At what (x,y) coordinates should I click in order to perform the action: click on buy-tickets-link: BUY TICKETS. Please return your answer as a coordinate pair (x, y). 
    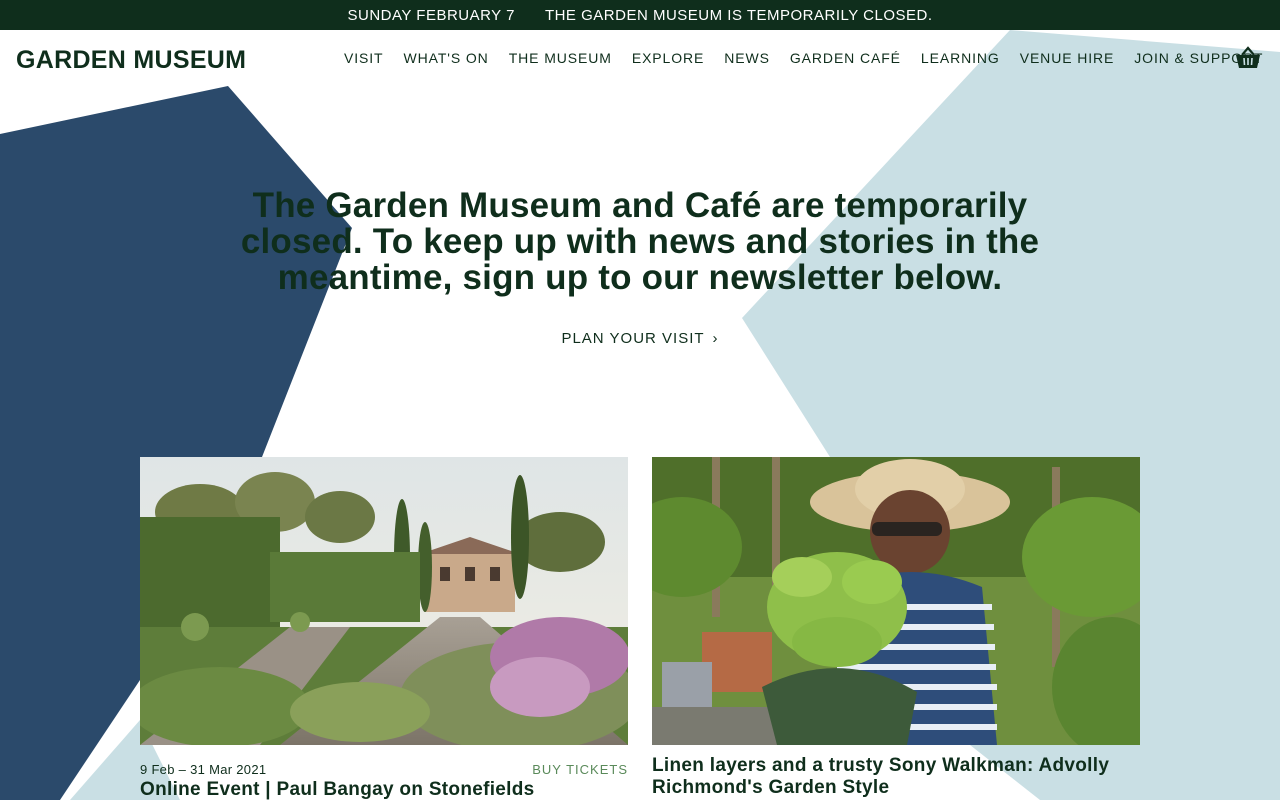
    Looking at the image, I should click on (580, 769).